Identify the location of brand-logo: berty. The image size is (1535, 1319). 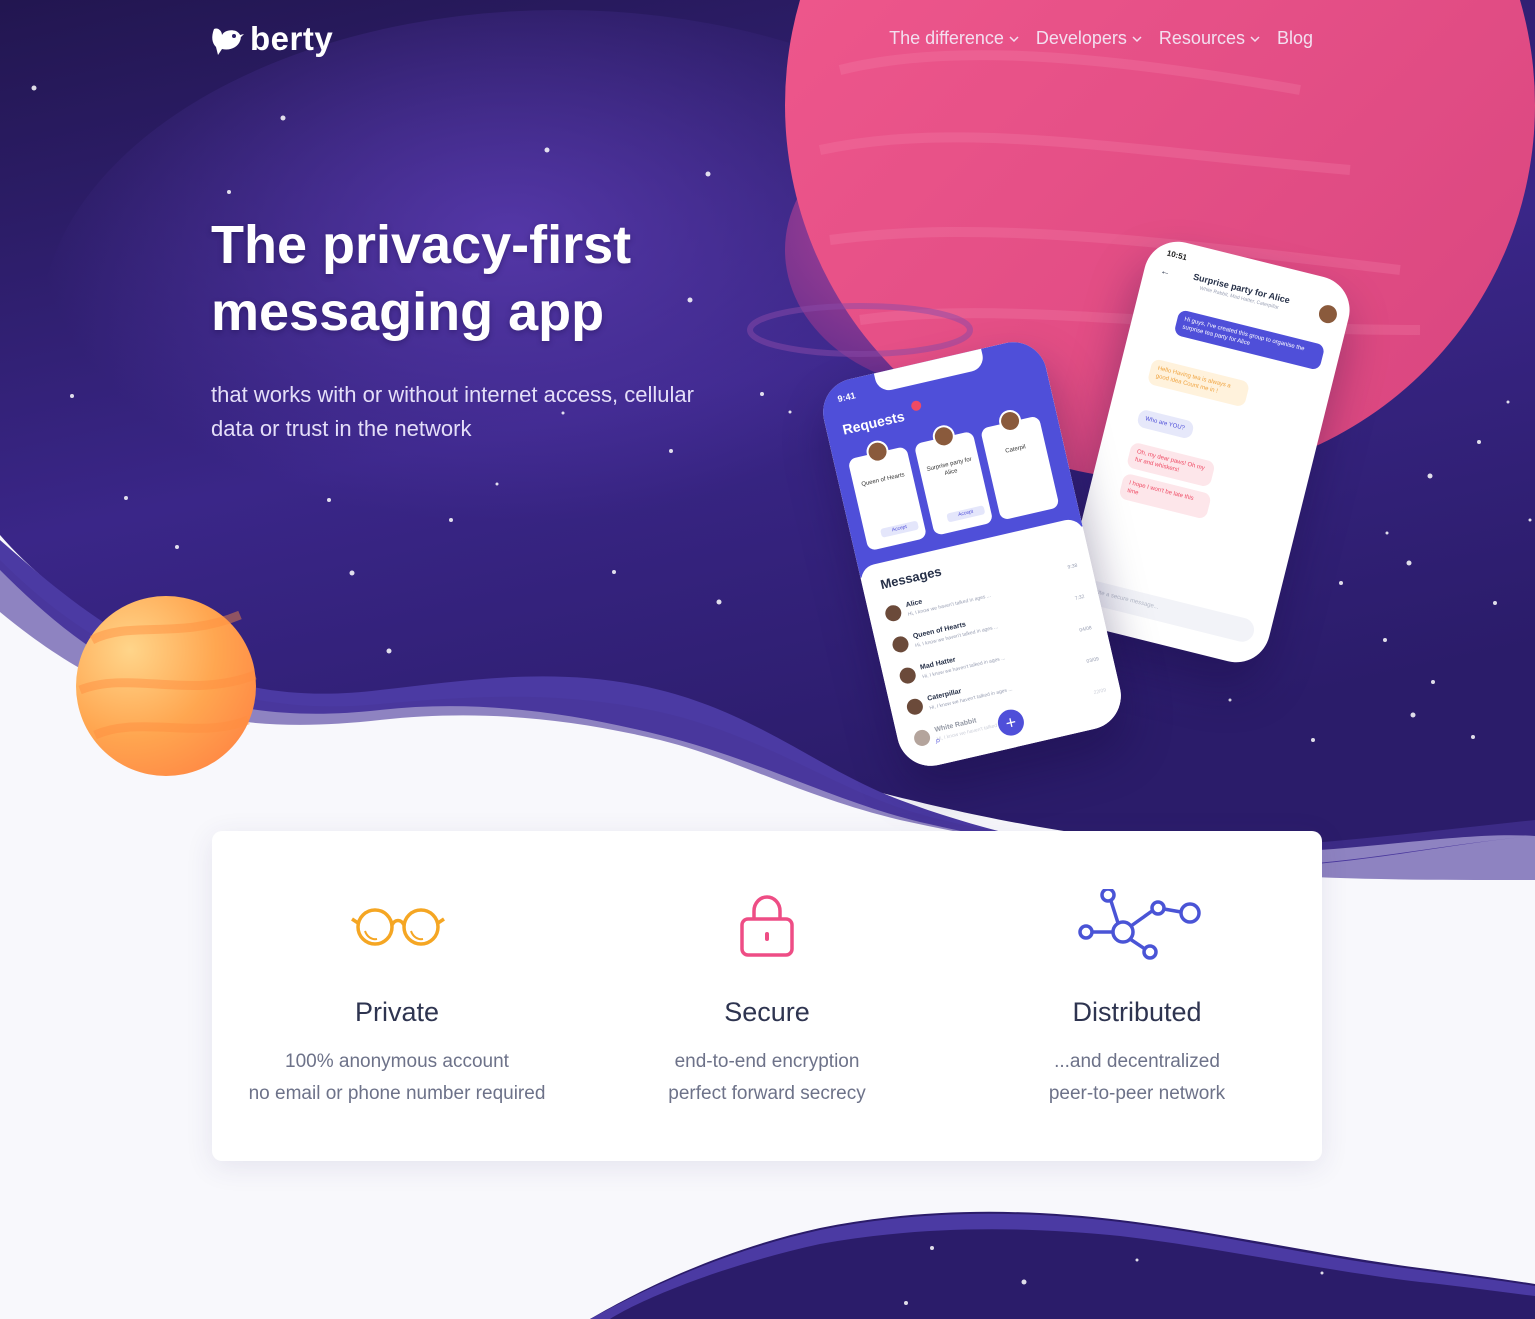
(271, 39).